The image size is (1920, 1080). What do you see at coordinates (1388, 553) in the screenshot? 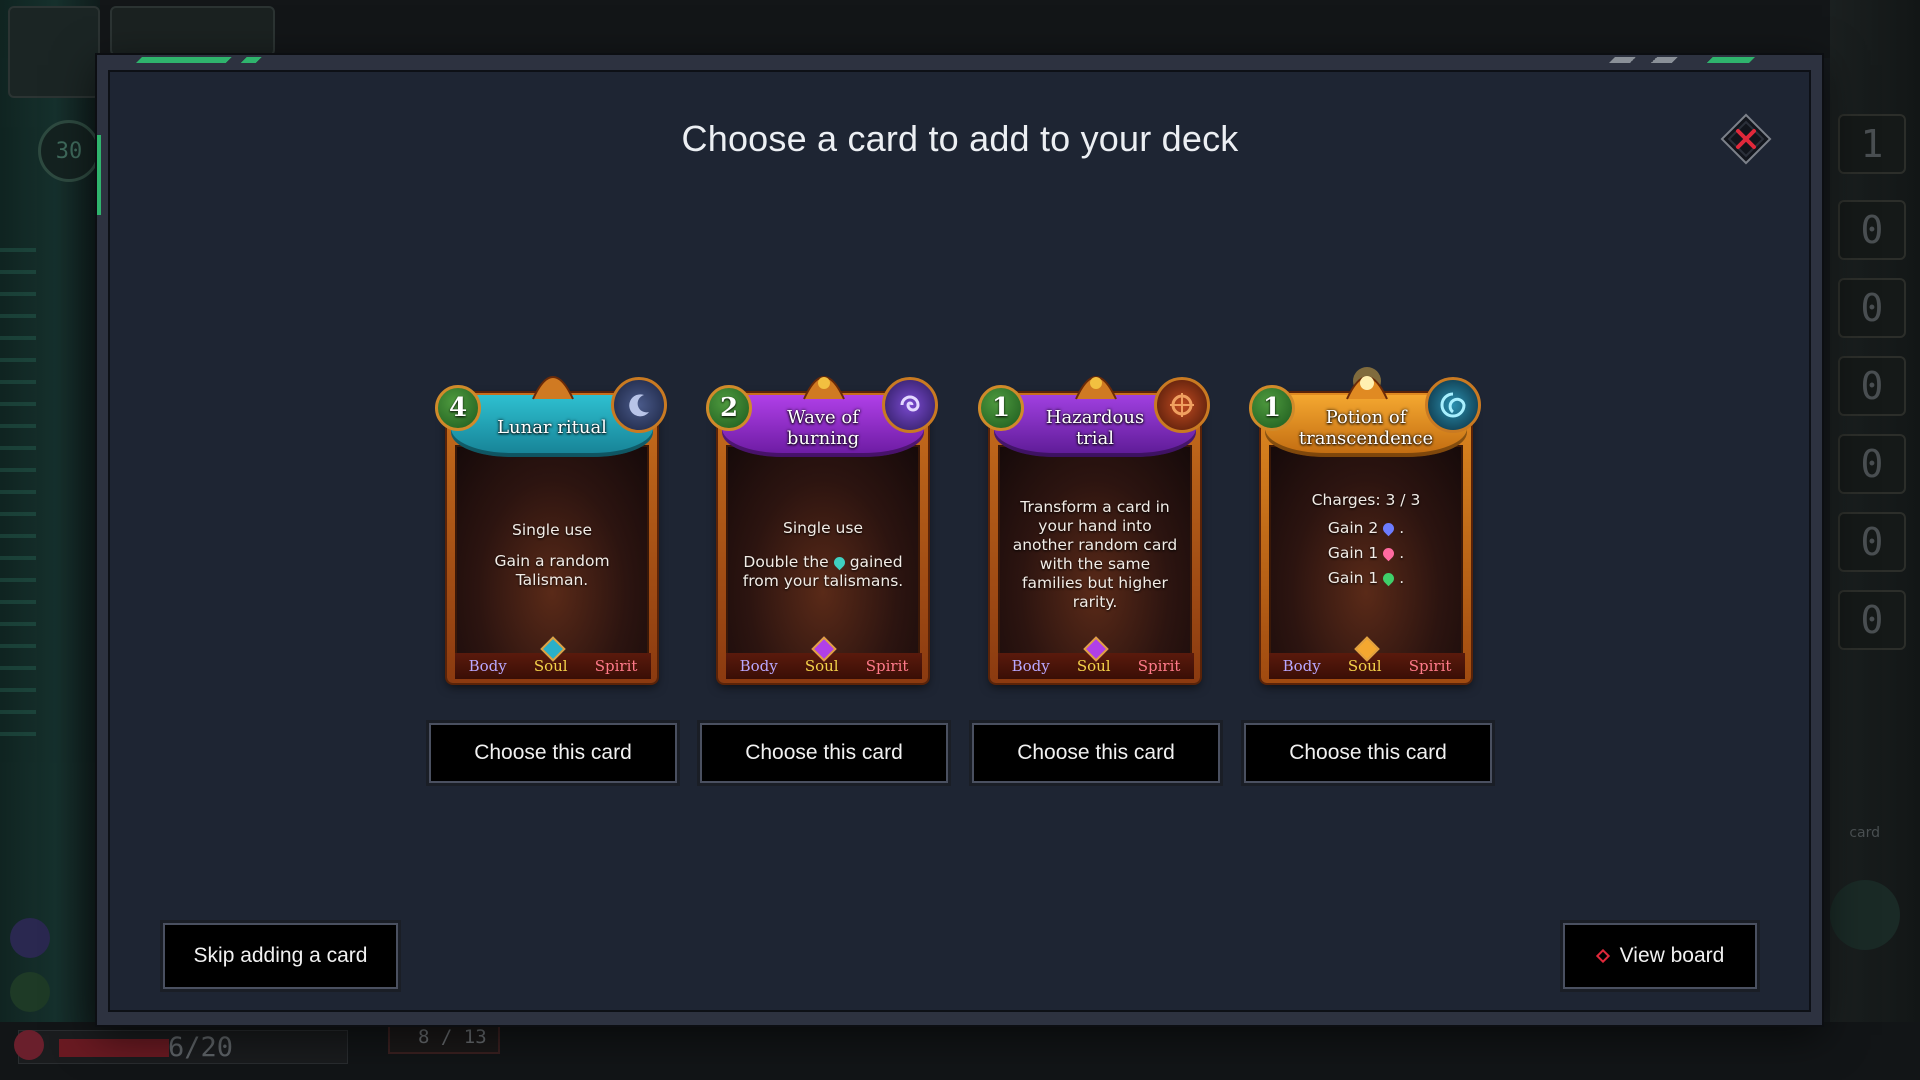
I see `soul-gem-icon` at bounding box center [1388, 553].